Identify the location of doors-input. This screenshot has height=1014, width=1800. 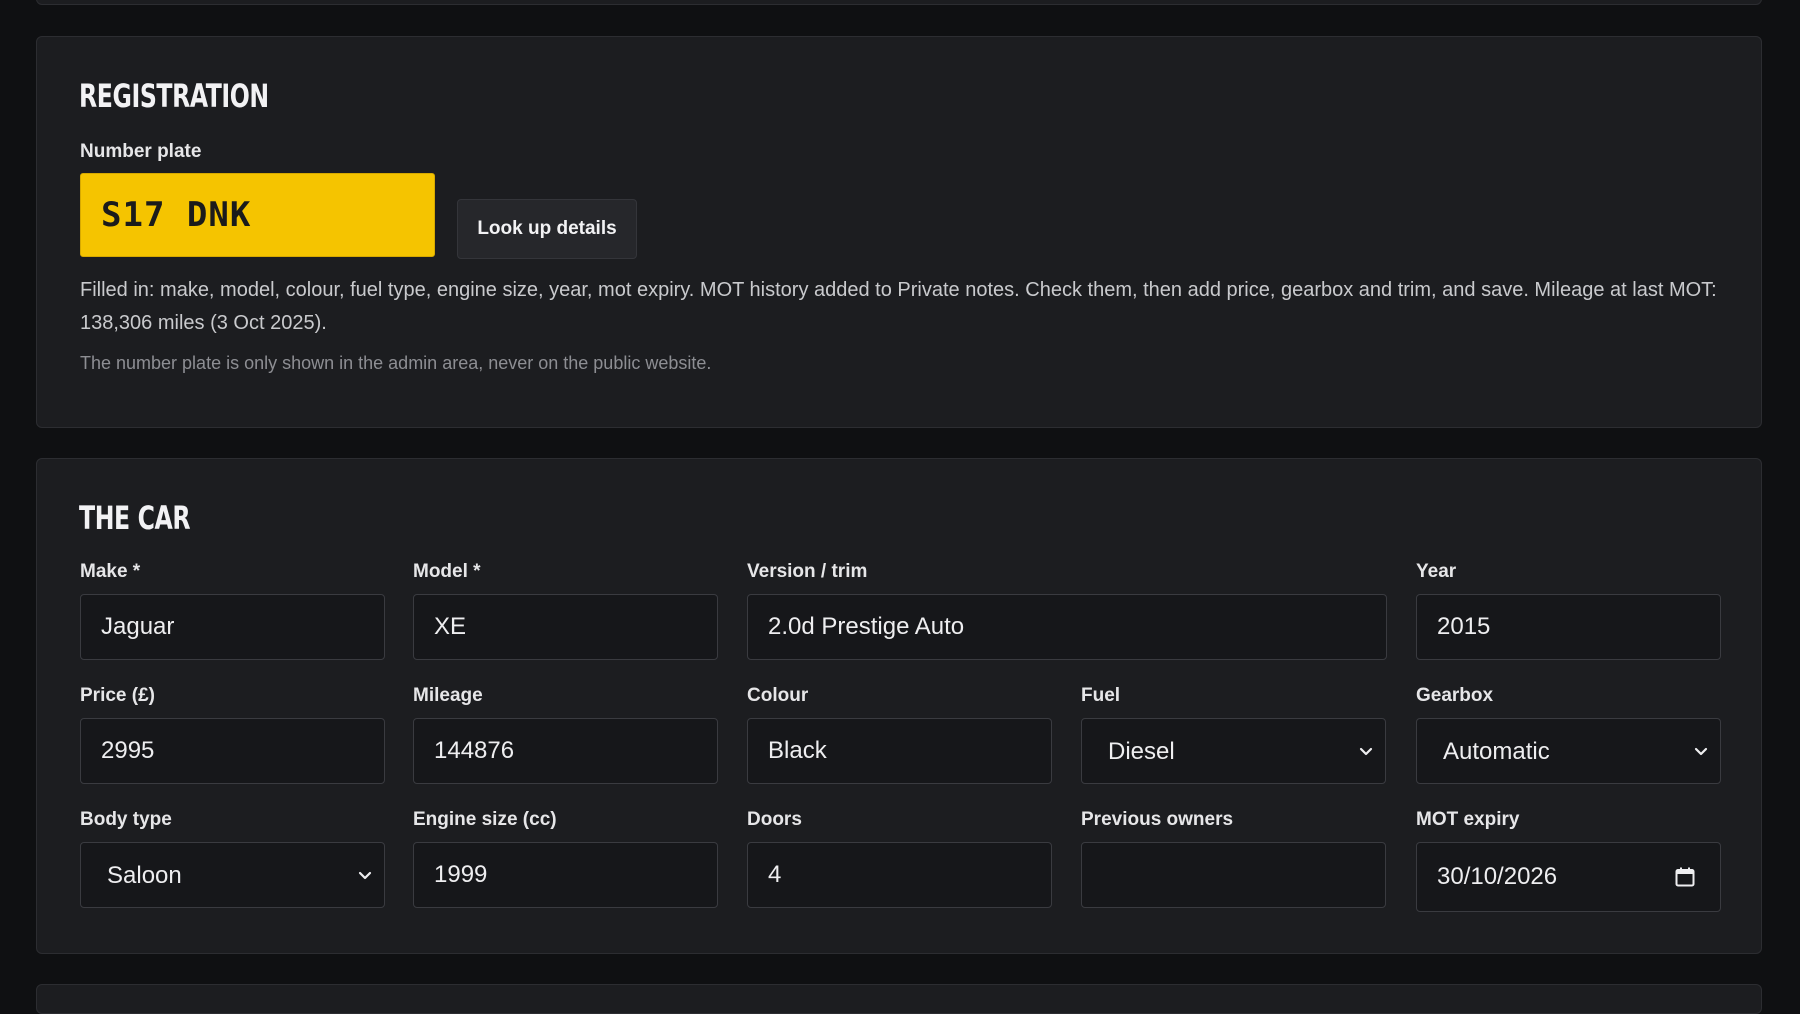
(899, 875).